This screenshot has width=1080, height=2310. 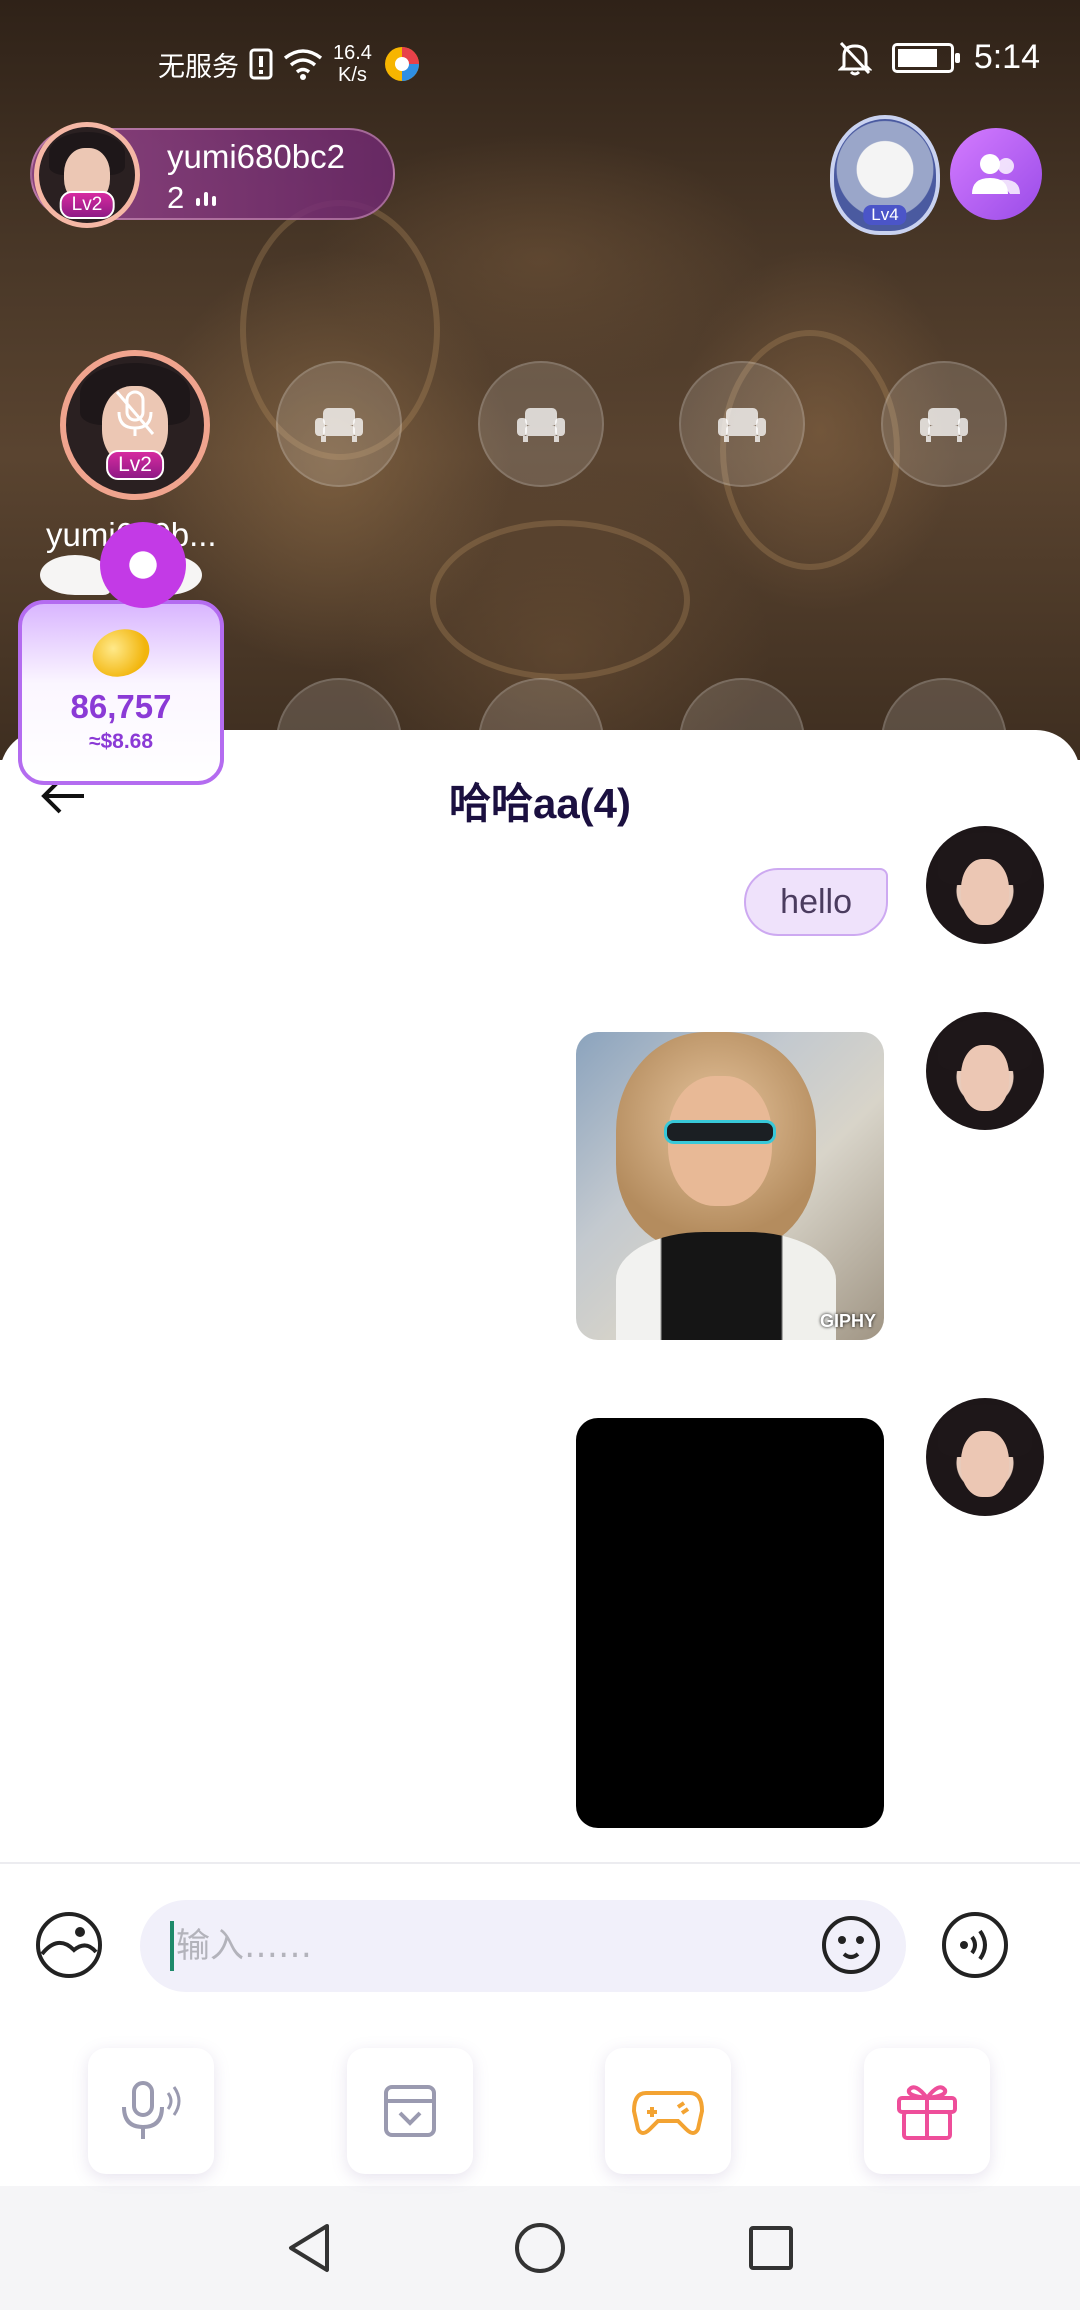 What do you see at coordinates (730, 1186) in the screenshot?
I see `gif-message: GIPHY` at bounding box center [730, 1186].